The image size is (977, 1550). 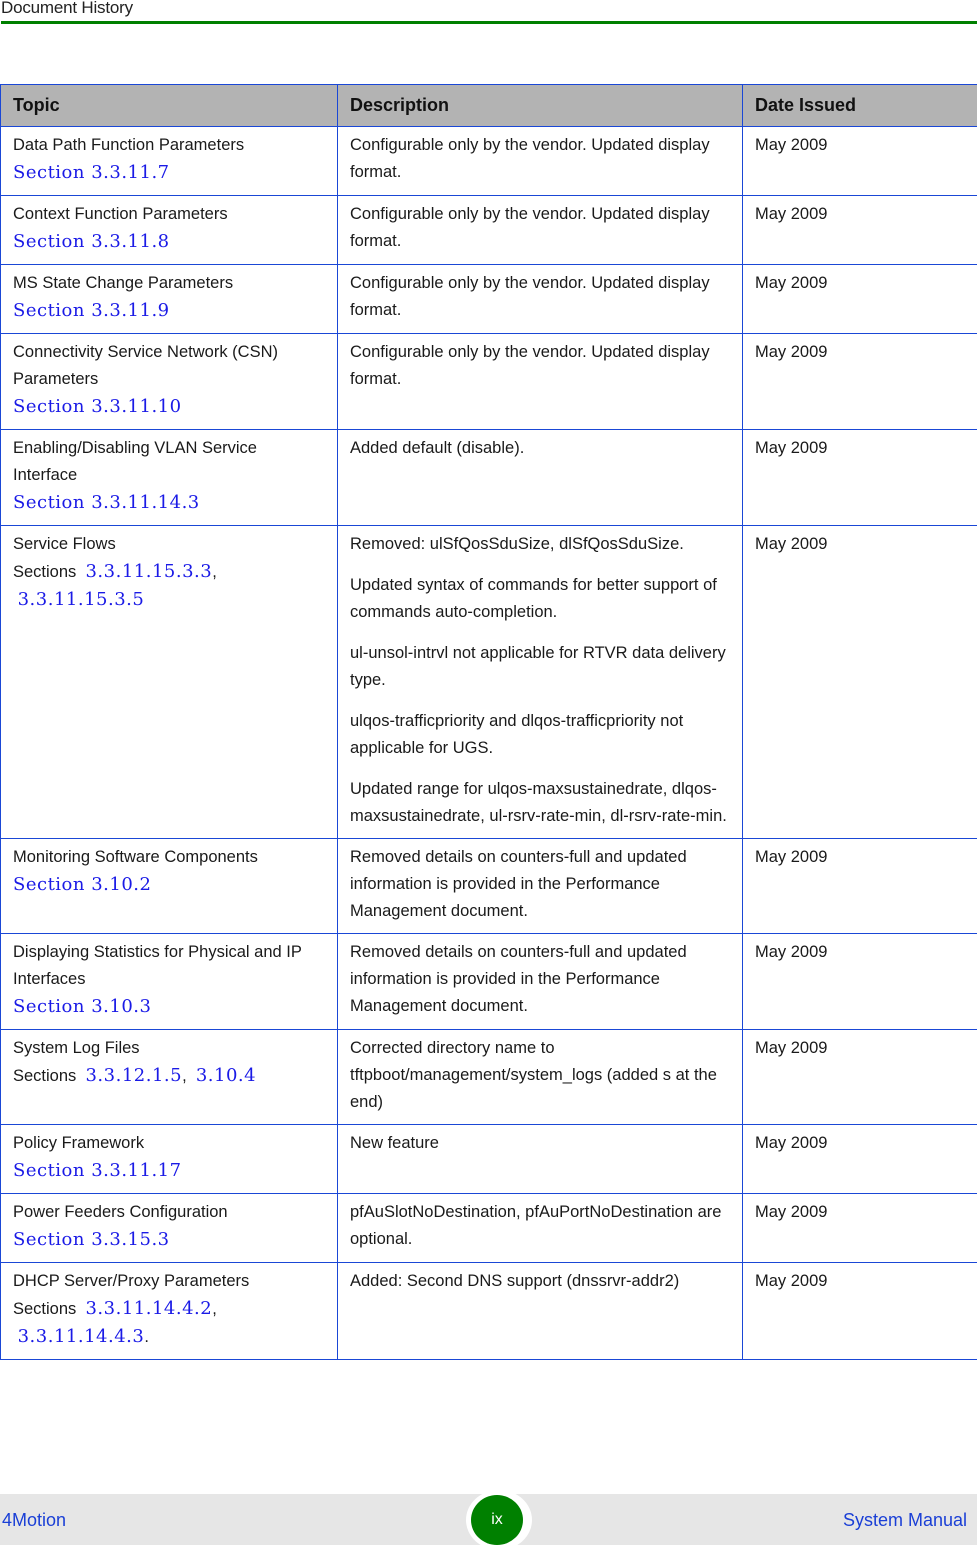 What do you see at coordinates (82, 884) in the screenshot?
I see `section-link: Section 3.10.2` at bounding box center [82, 884].